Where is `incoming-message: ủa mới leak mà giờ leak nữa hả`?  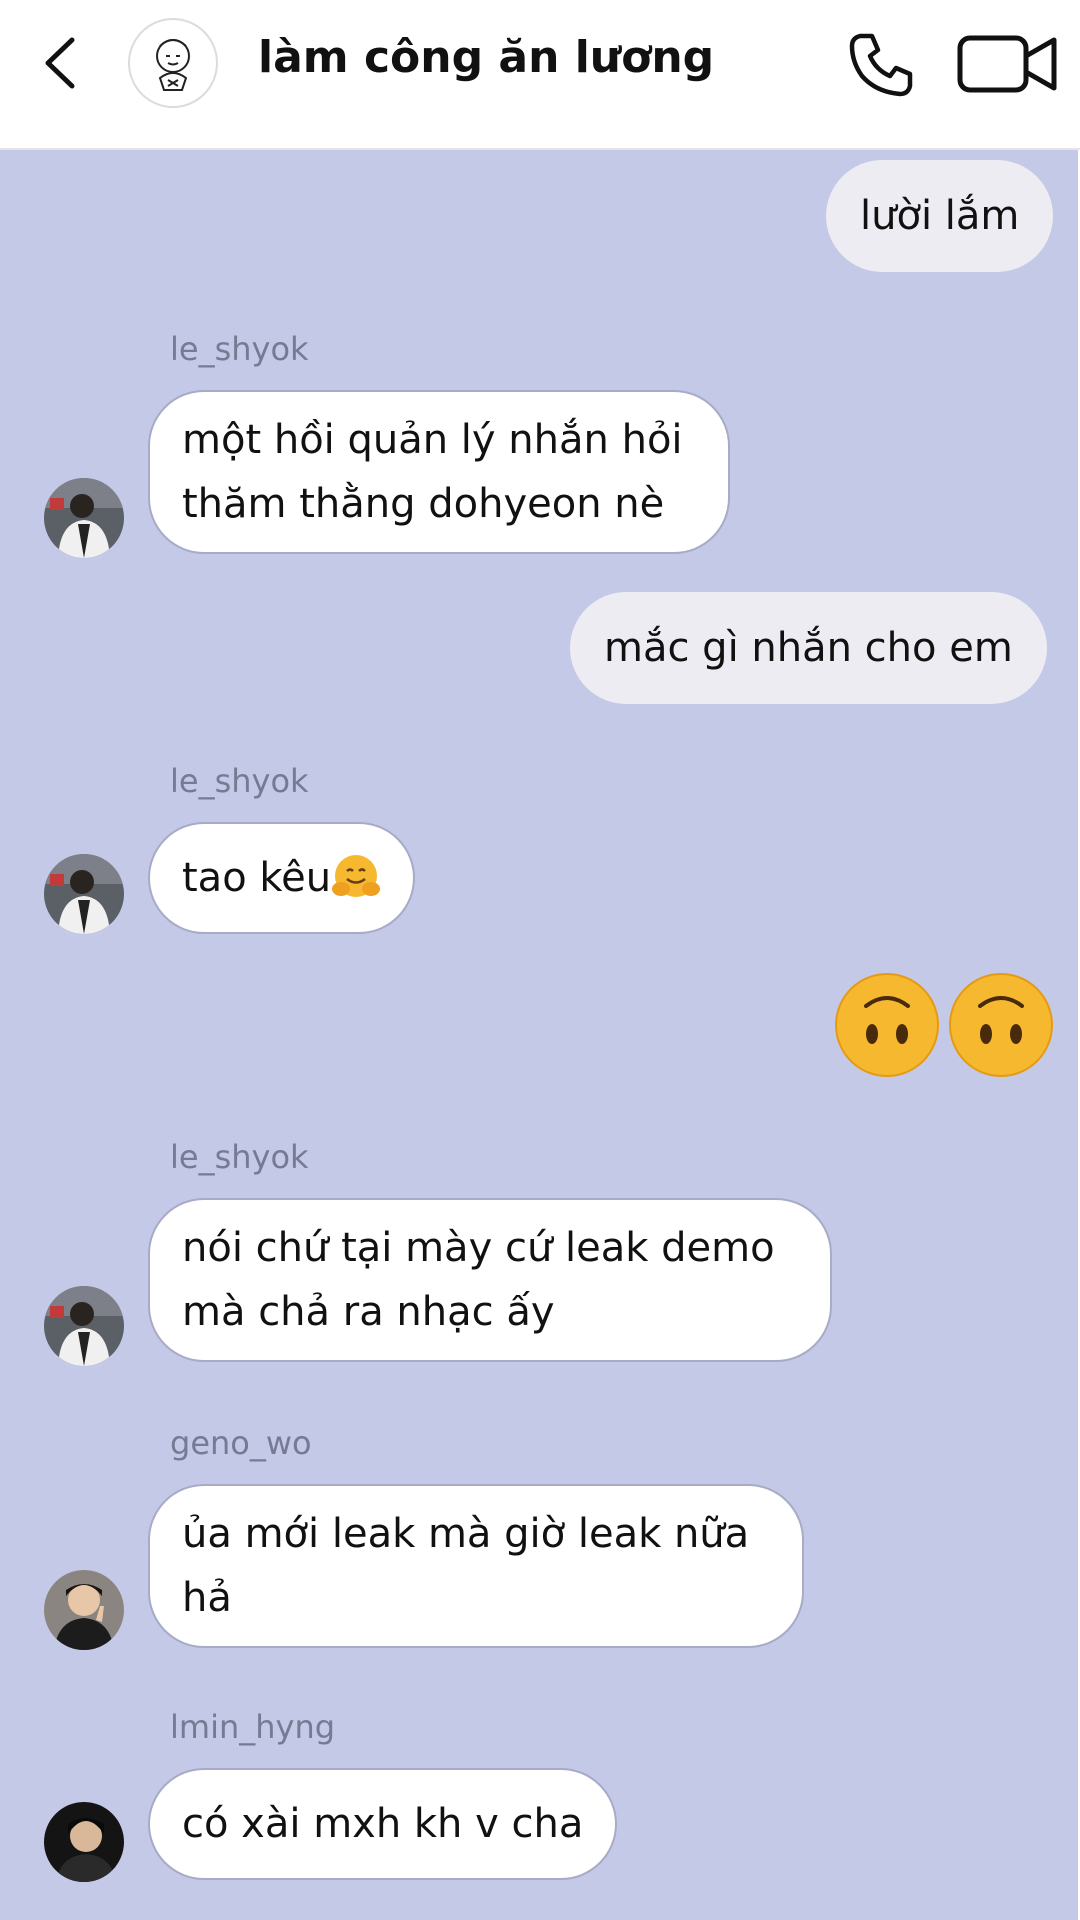
incoming-message: ủa mới leak mà giờ leak nữa hả is located at coordinates (476, 1566).